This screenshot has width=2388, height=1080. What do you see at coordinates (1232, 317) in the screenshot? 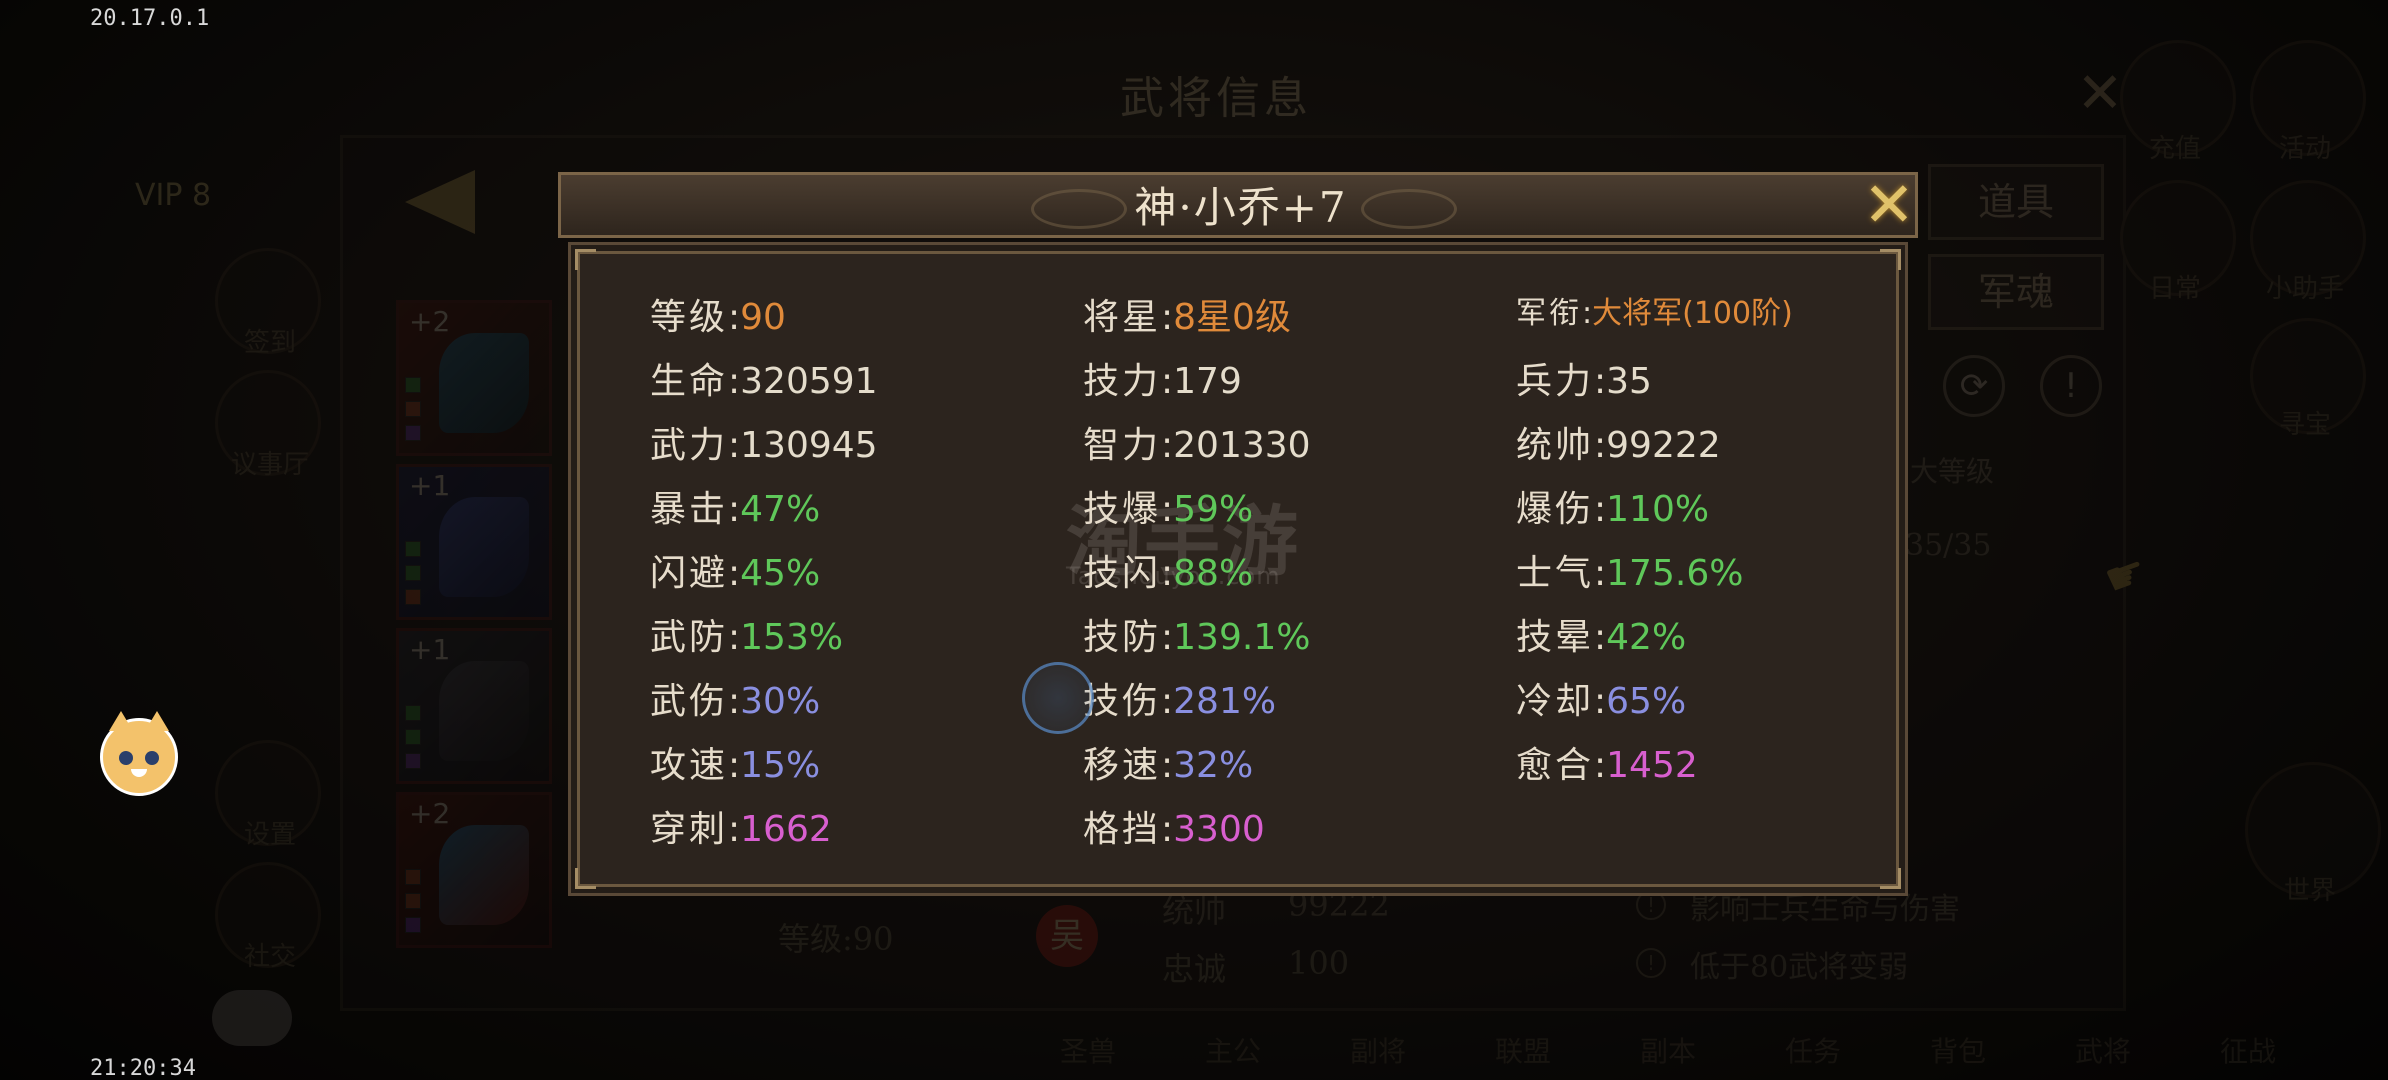
I see `stat-value: 8星0级` at bounding box center [1232, 317].